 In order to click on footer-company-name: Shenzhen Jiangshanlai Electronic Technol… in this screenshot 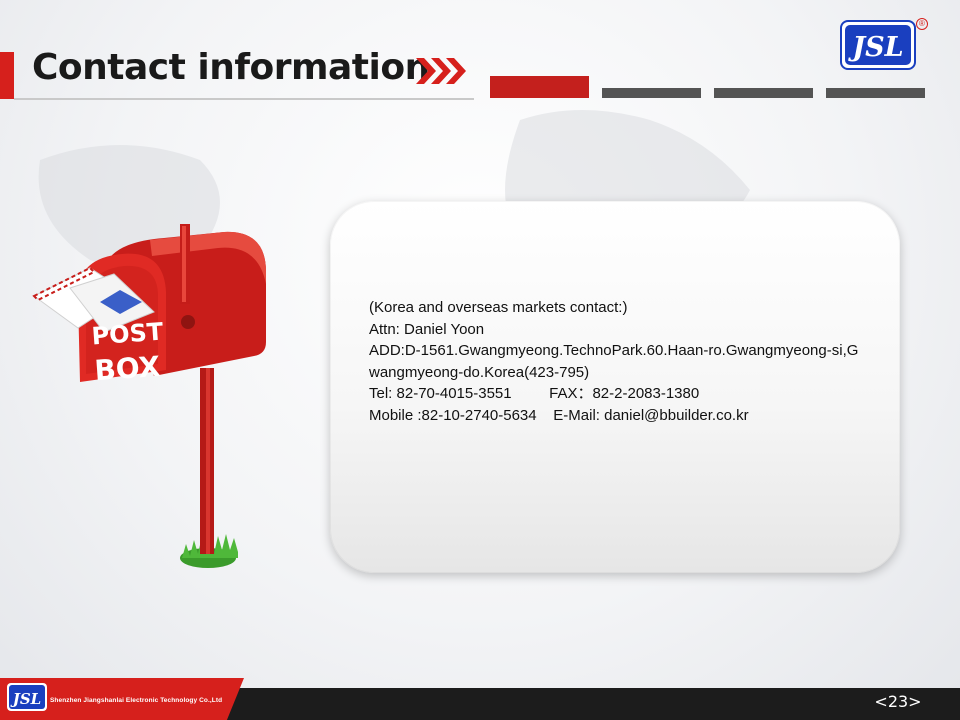, I will do `click(136, 700)`.